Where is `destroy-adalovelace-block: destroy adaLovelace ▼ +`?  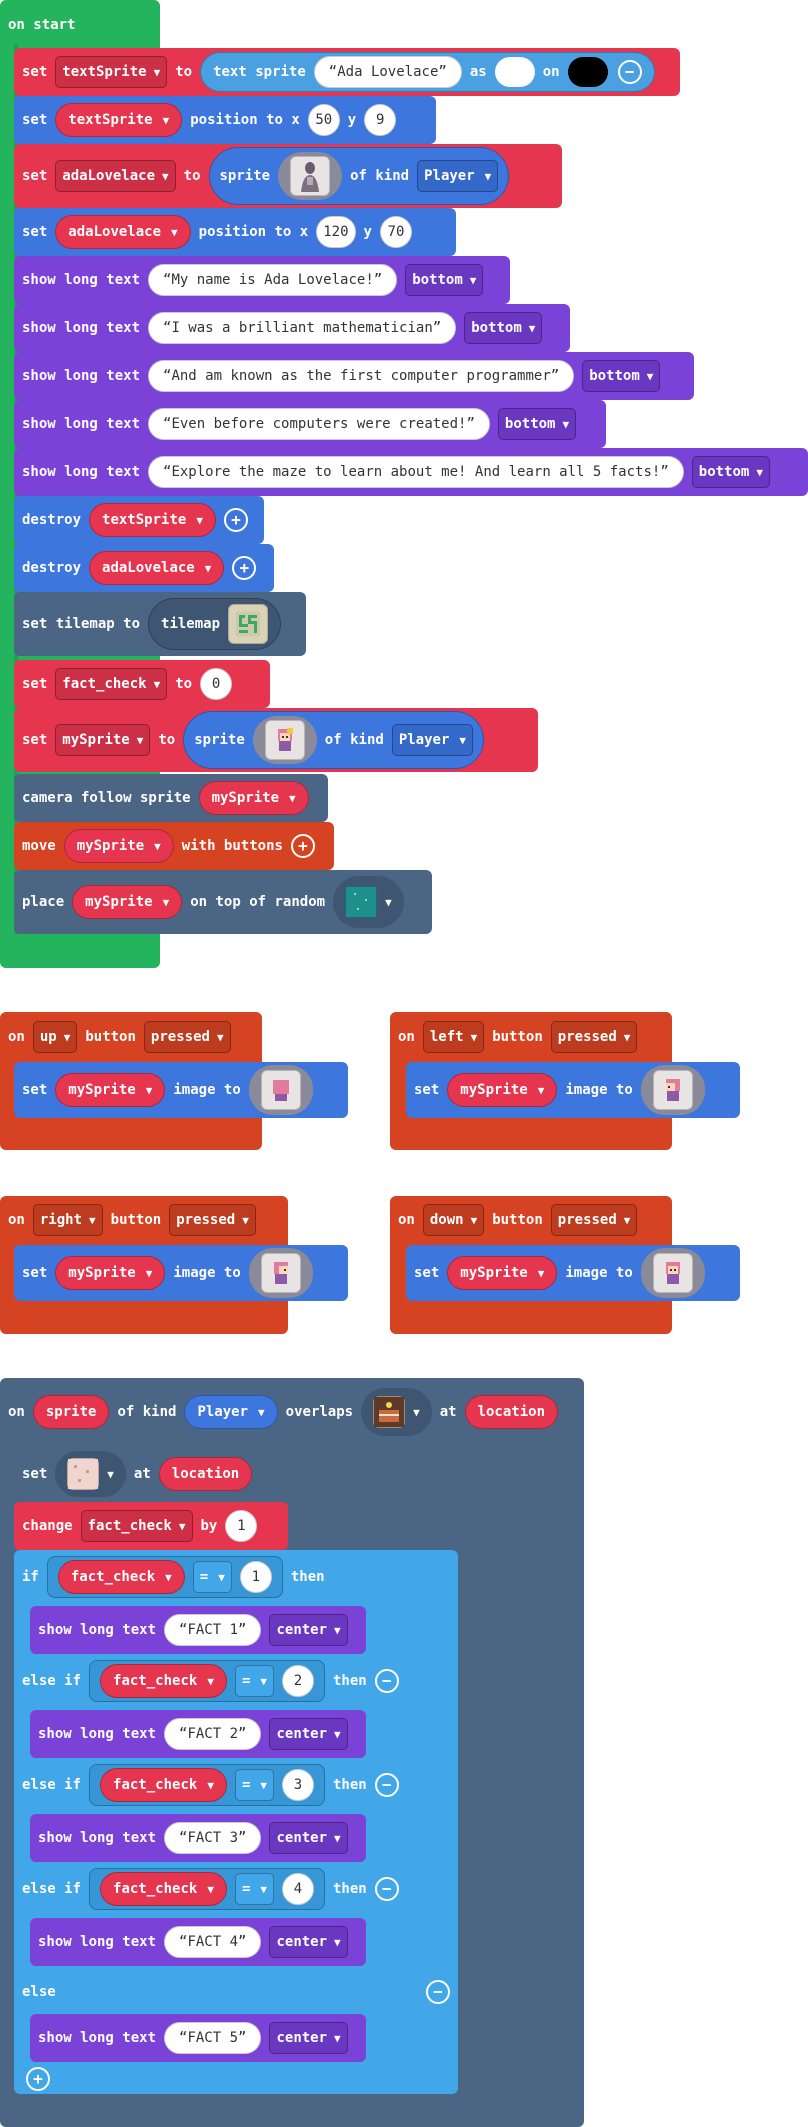 destroy-adalovelace-block: destroy adaLovelace ▼ + is located at coordinates (144, 568).